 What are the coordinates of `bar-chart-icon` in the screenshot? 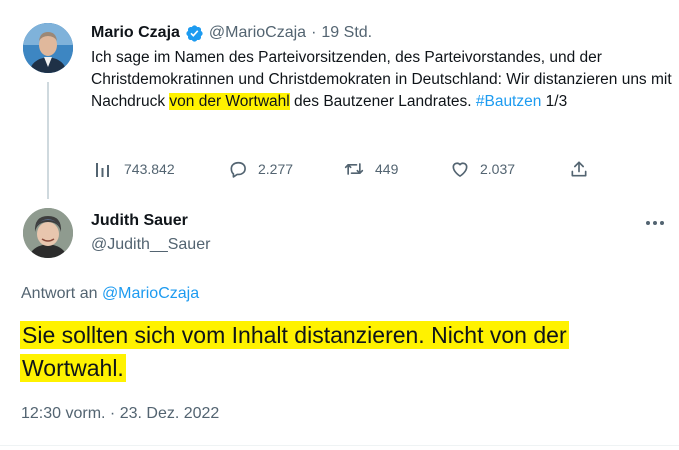 It's located at (104, 169).